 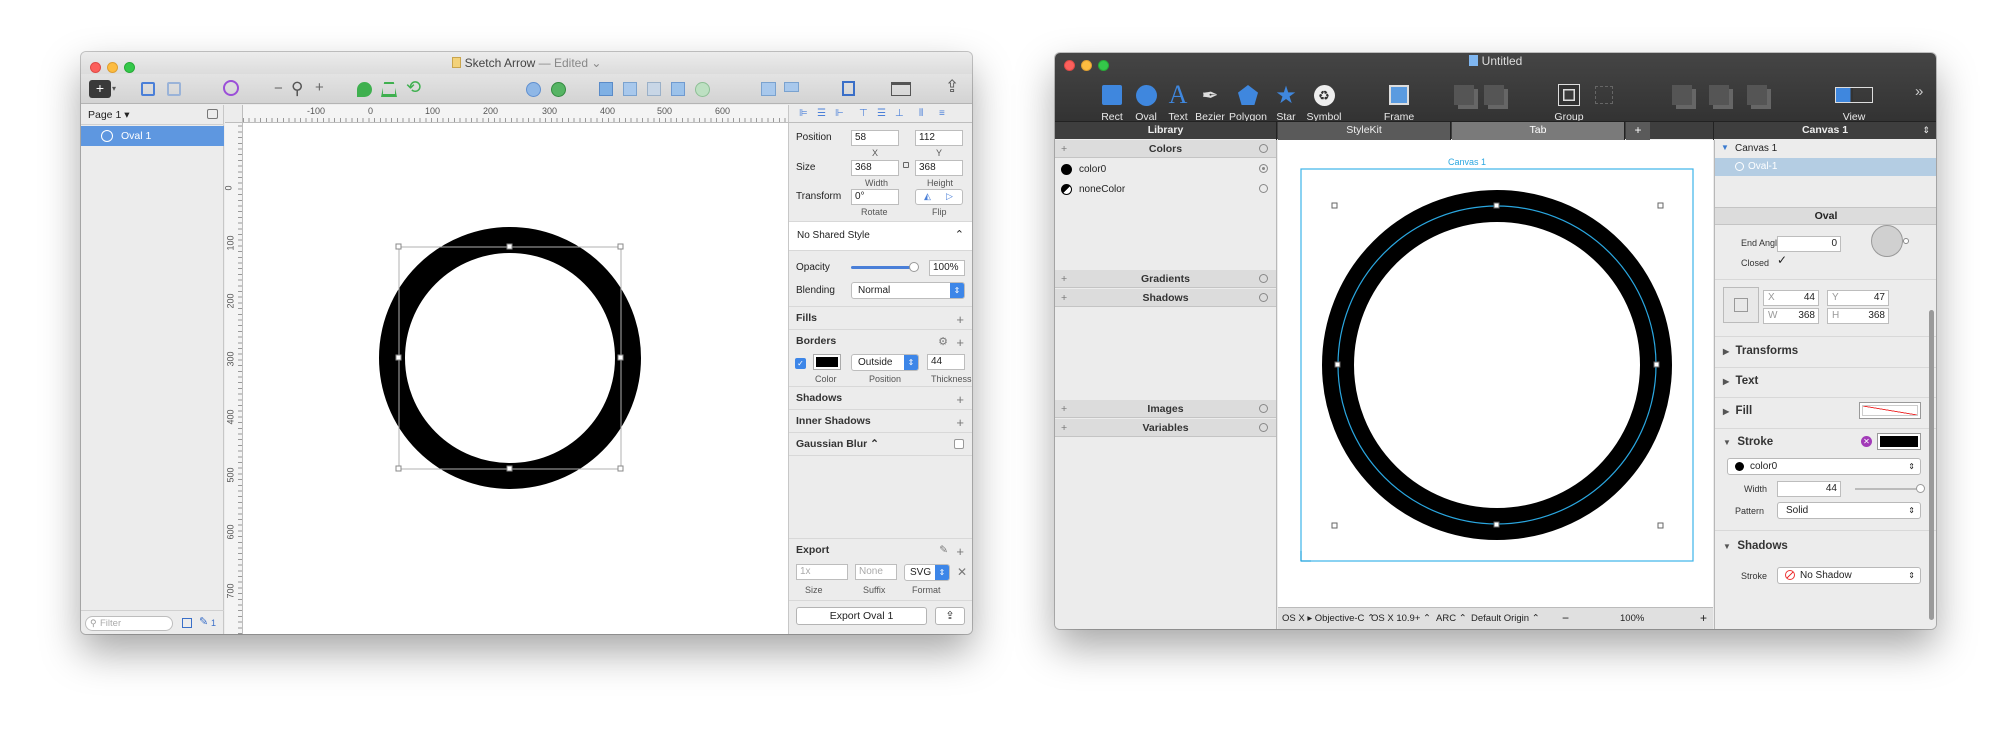 What do you see at coordinates (1858, 316) in the screenshot?
I see `frame-h-input: H 368` at bounding box center [1858, 316].